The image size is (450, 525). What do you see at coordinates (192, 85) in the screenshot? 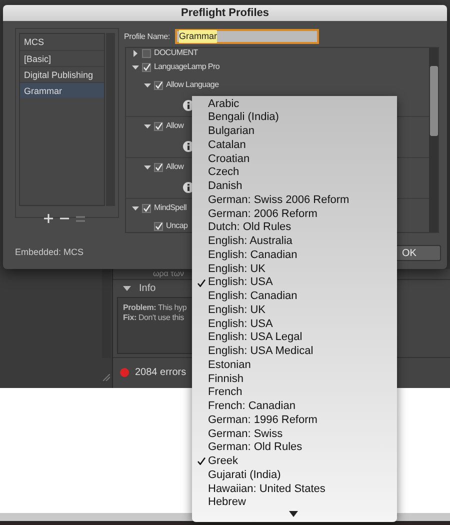
I see `rule-label: Allow Language` at bounding box center [192, 85].